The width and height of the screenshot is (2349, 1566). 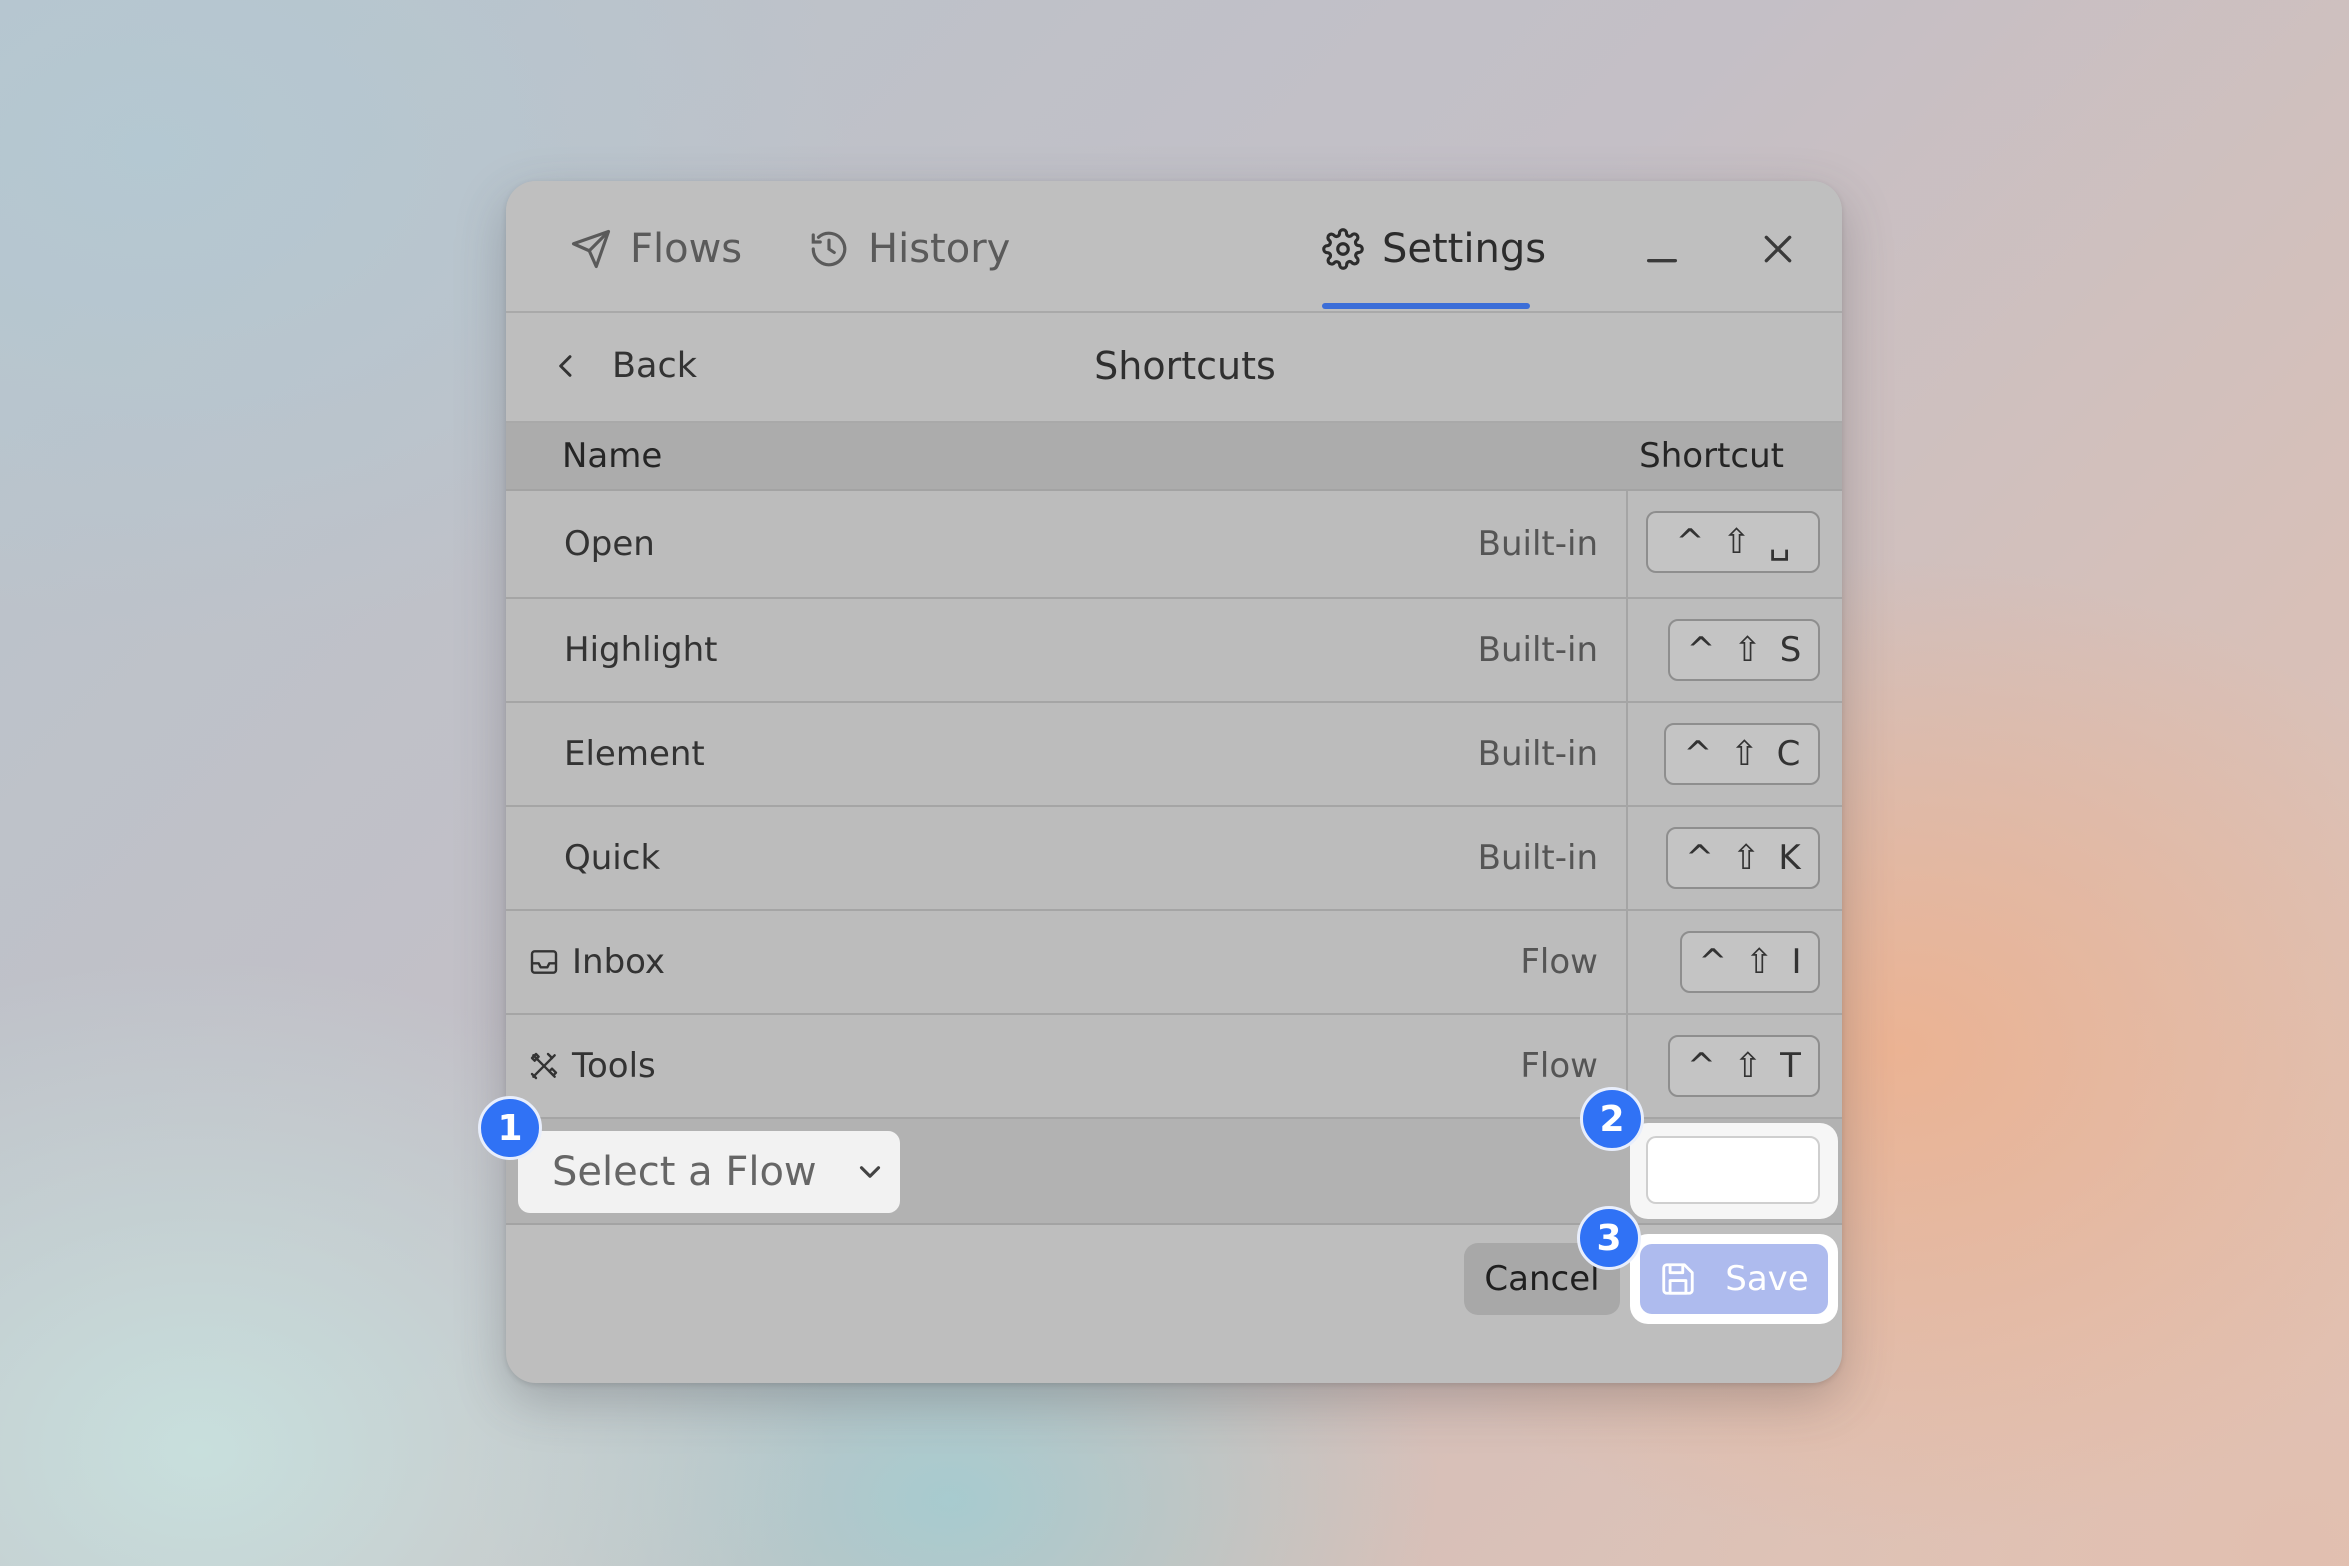 I want to click on send-icon, so click(x=591, y=249).